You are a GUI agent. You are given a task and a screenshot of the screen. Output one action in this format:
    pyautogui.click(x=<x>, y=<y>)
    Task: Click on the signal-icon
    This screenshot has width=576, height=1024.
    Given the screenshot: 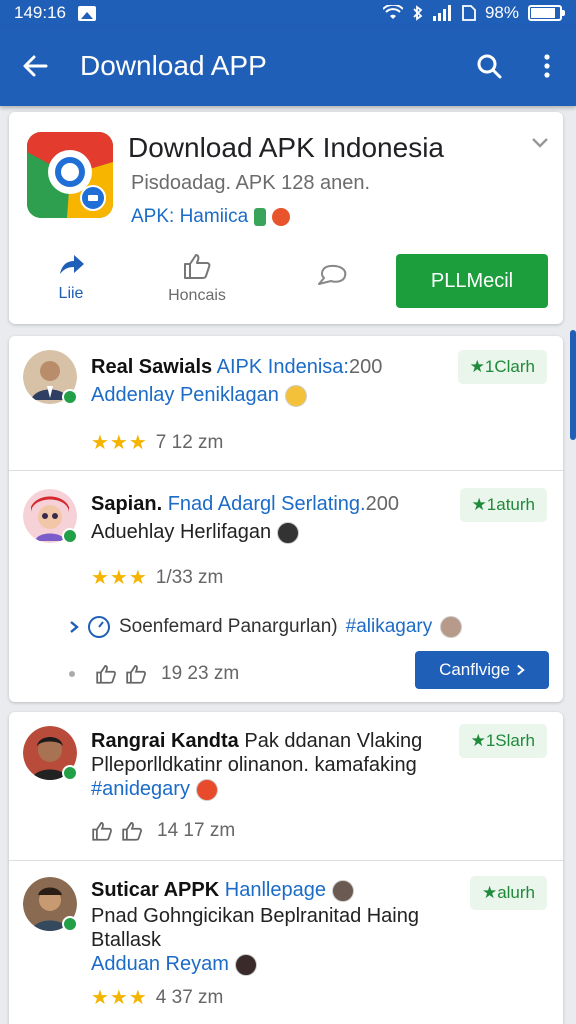 What is the action you would take?
    pyautogui.click(x=441, y=13)
    